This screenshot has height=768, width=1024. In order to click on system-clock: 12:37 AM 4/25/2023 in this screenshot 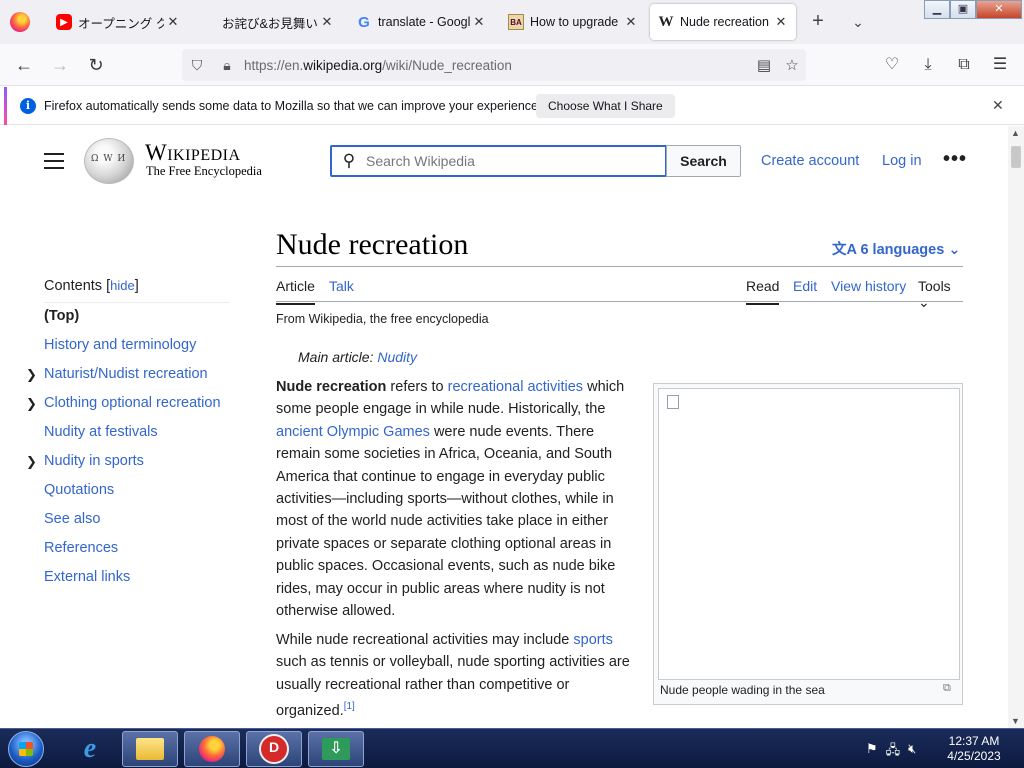, I will do `click(974, 749)`.